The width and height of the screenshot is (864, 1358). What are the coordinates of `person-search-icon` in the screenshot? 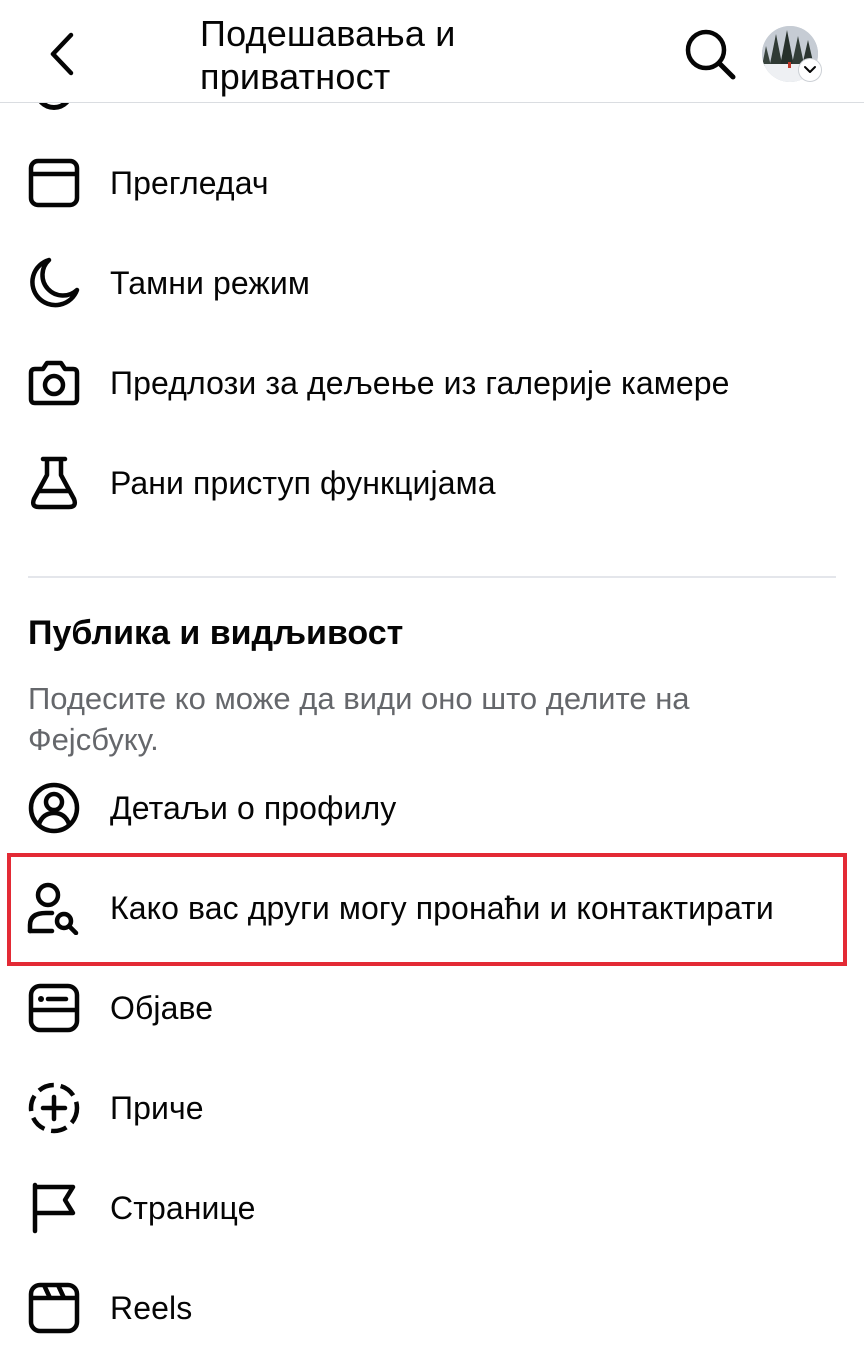 It's located at (54, 908).